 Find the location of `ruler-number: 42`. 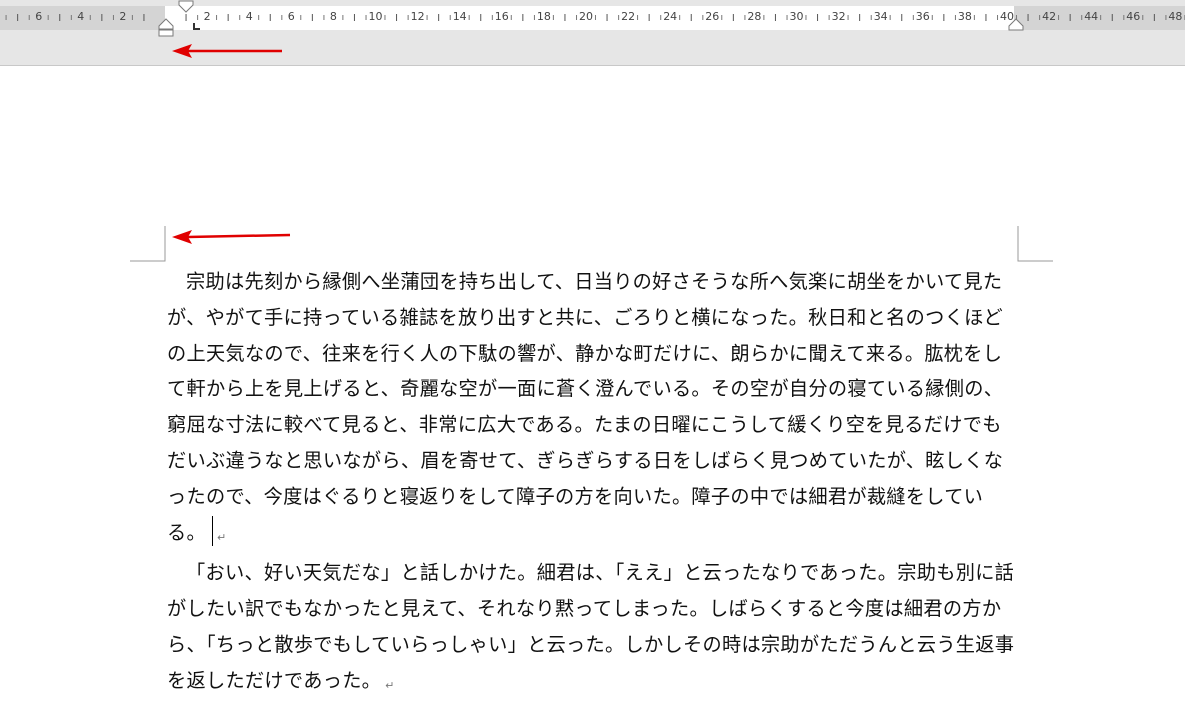

ruler-number: 42 is located at coordinates (1049, 16).